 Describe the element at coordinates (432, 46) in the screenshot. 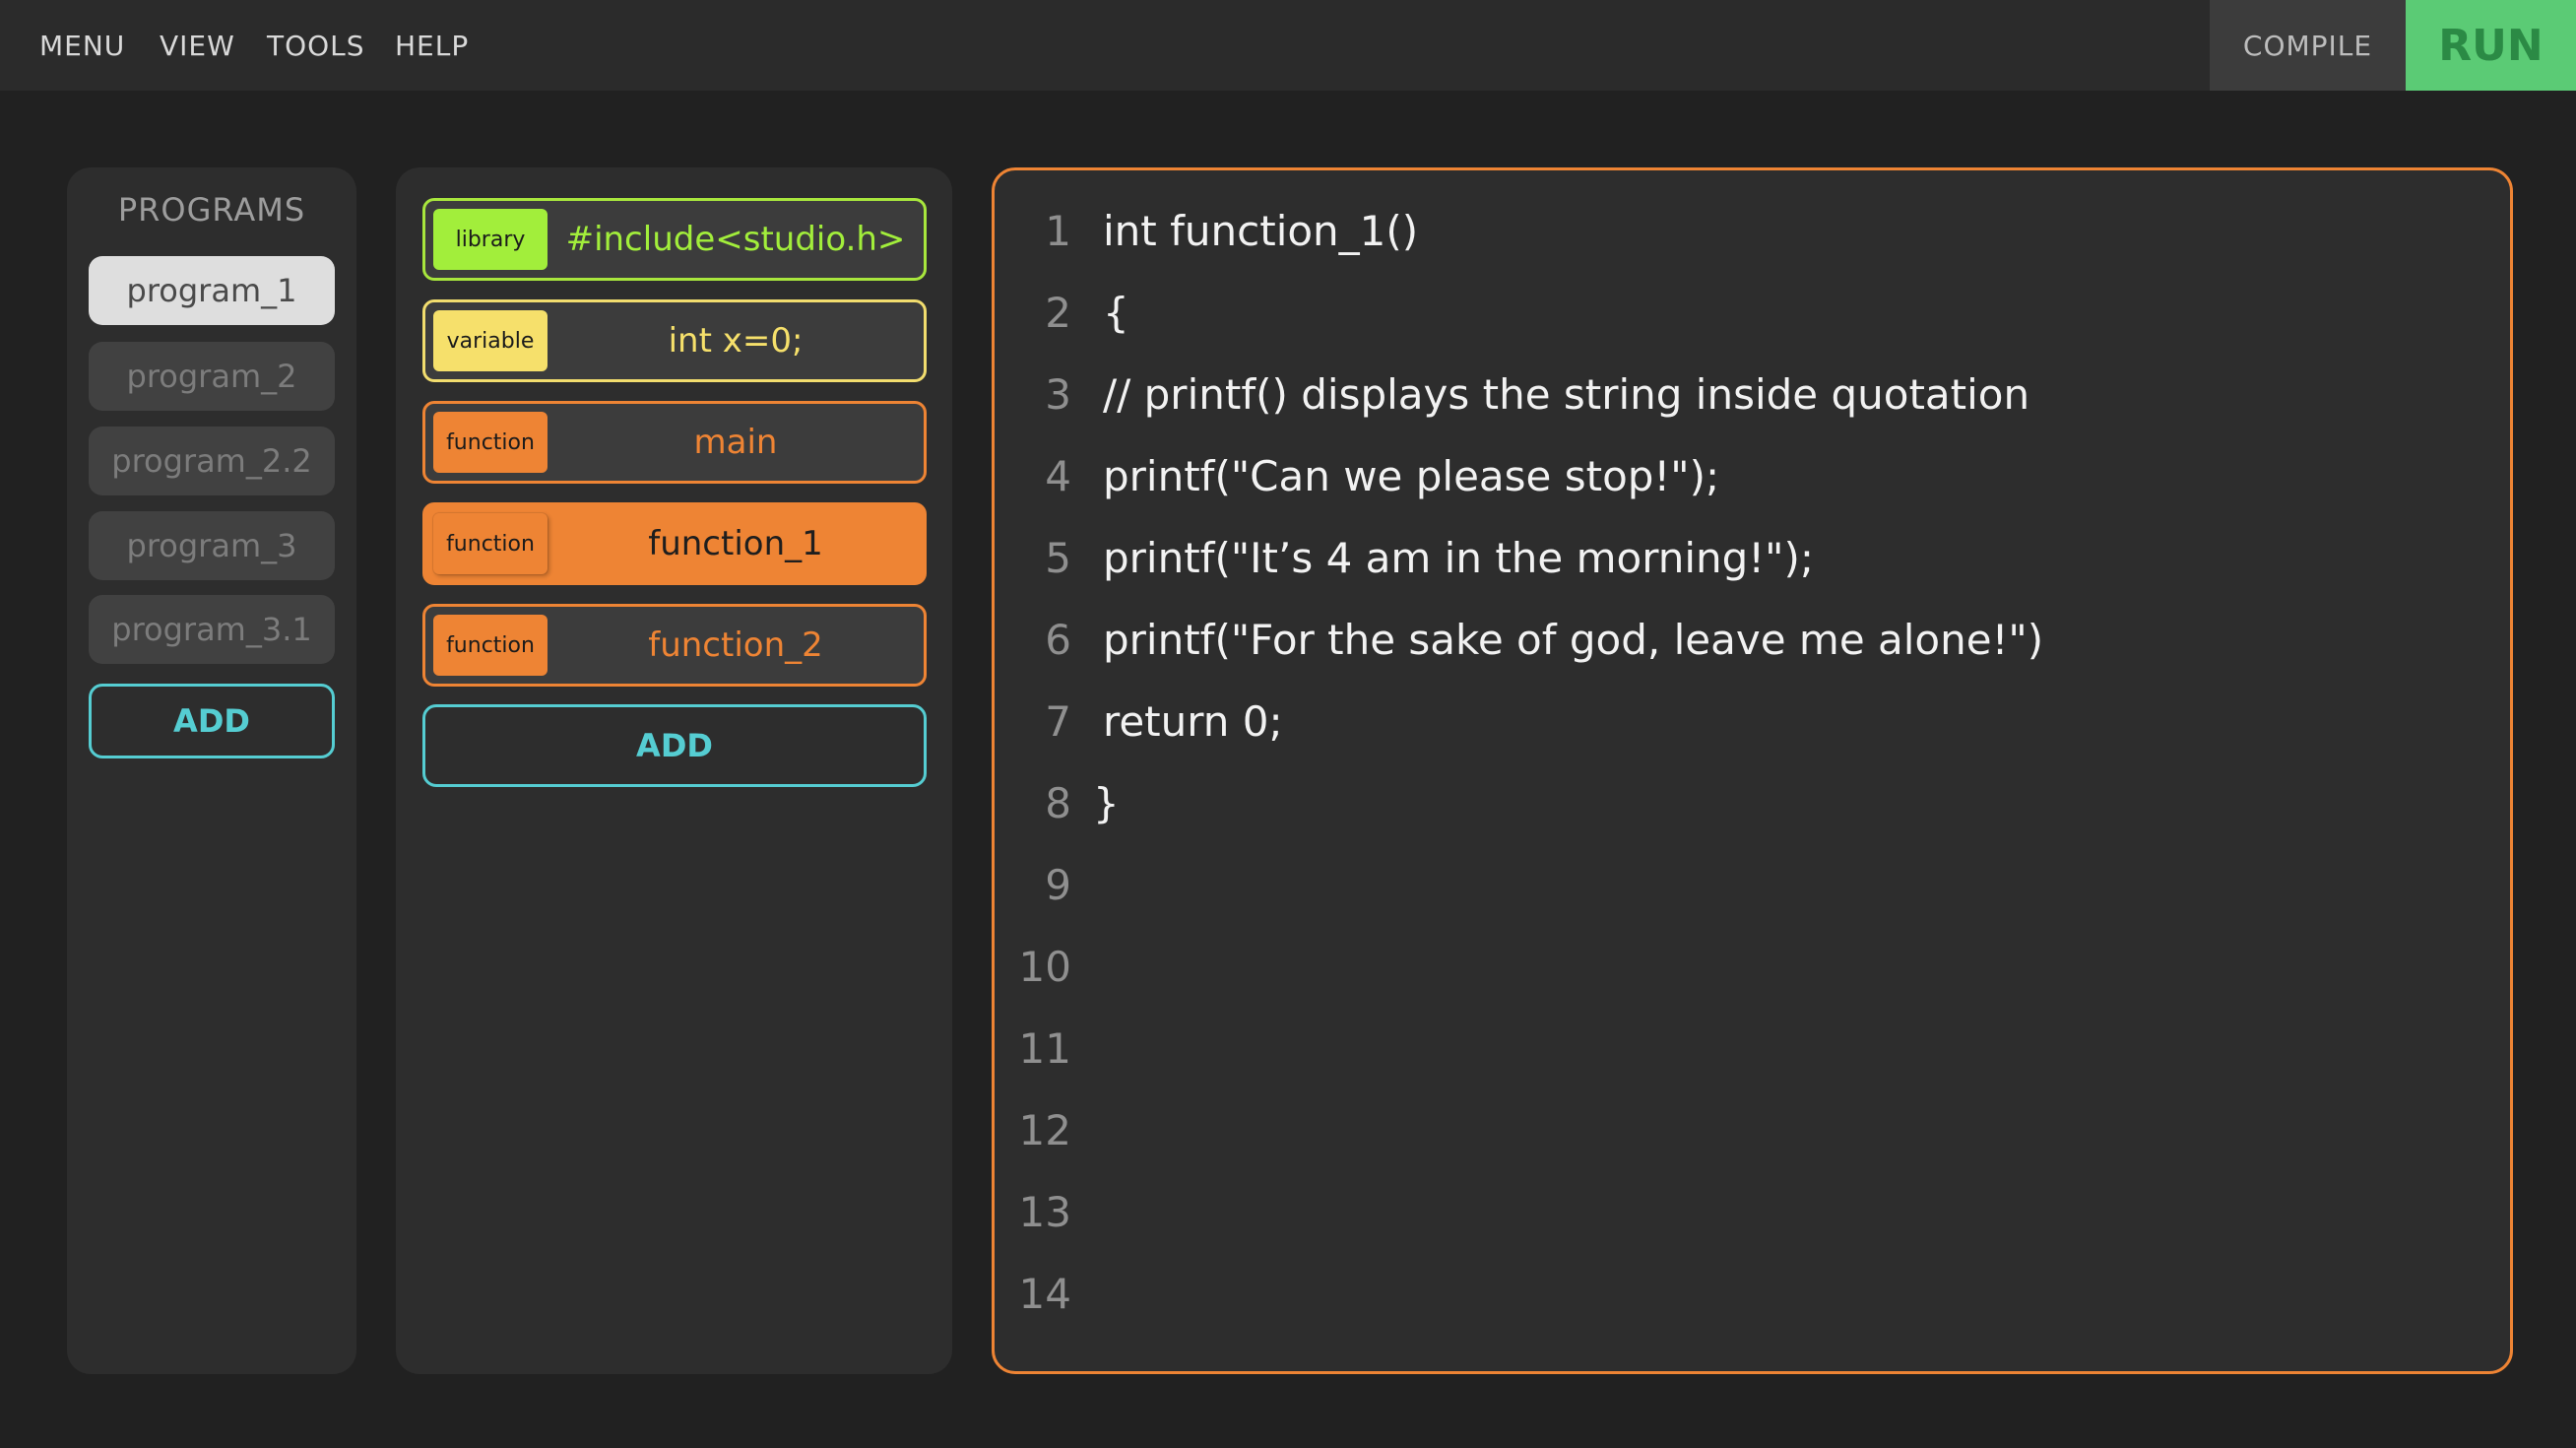

I see `menu-item-help: HELP` at that location.